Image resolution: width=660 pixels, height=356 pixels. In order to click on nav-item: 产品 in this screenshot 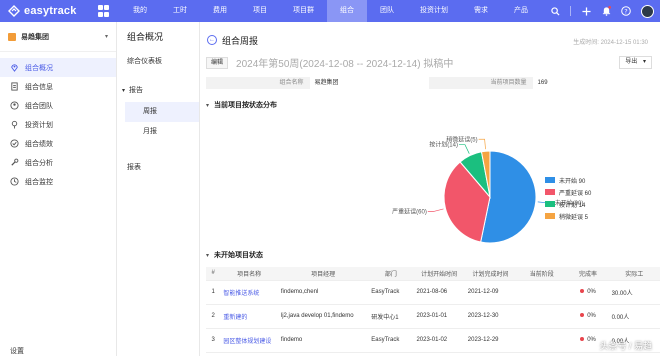, I will do `click(521, 11)`.